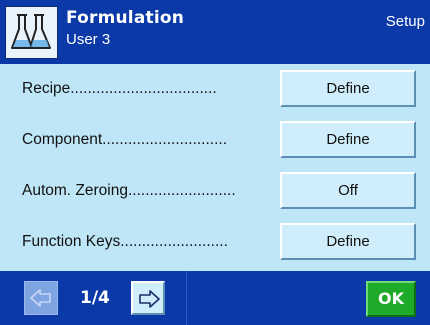 This screenshot has width=430, height=325. What do you see at coordinates (95, 298) in the screenshot?
I see `page-indicator: 1/4` at bounding box center [95, 298].